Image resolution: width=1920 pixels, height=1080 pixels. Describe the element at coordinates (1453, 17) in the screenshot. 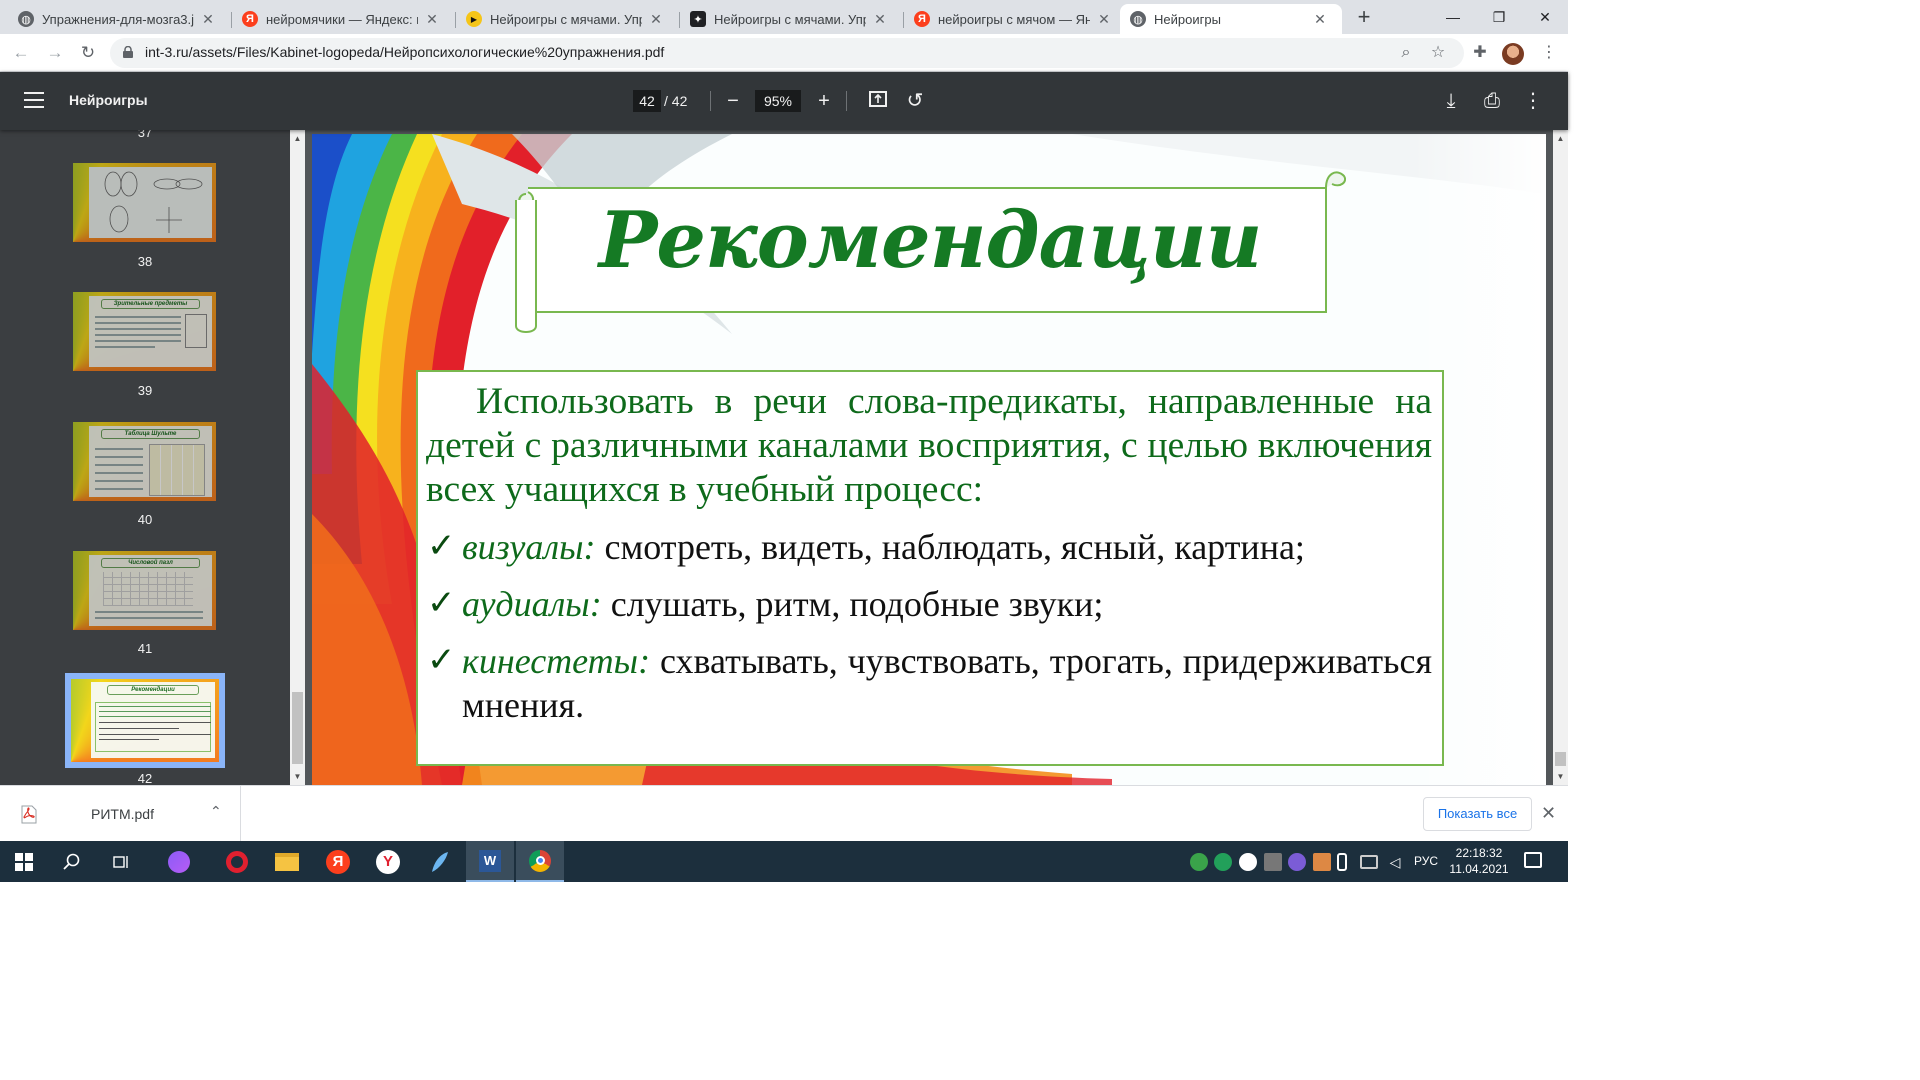

I see `minimize-button: —` at that location.